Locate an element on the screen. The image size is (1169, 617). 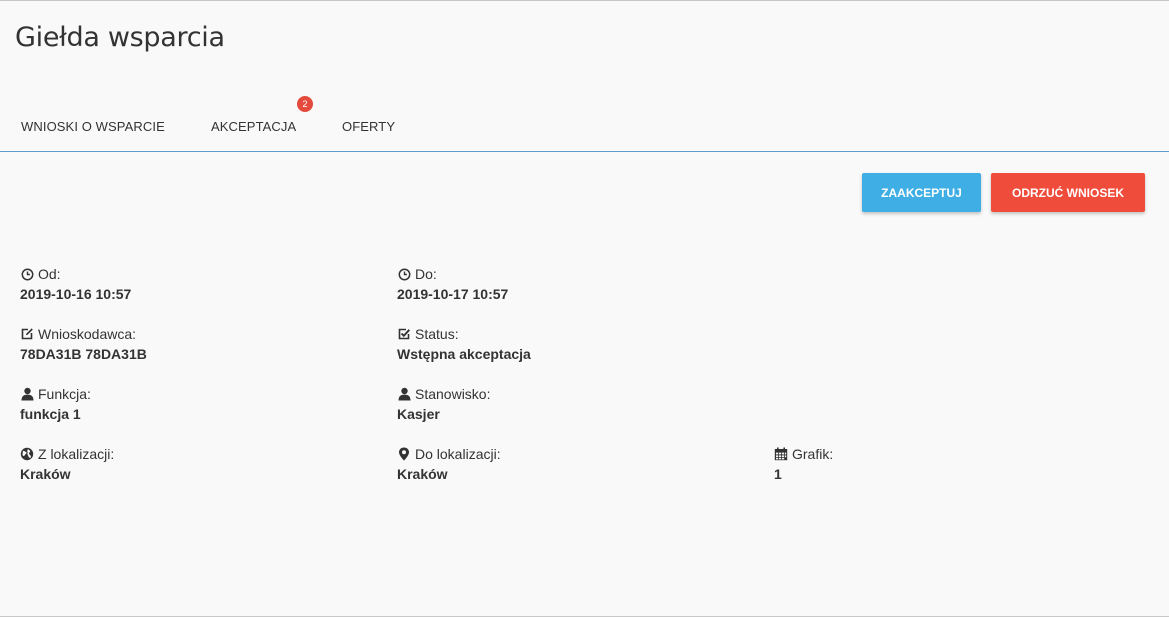
tab-bar: WNIOSKI O WSPARCIE AKCEPTACJA 2 OFERTY is located at coordinates (584, 124).